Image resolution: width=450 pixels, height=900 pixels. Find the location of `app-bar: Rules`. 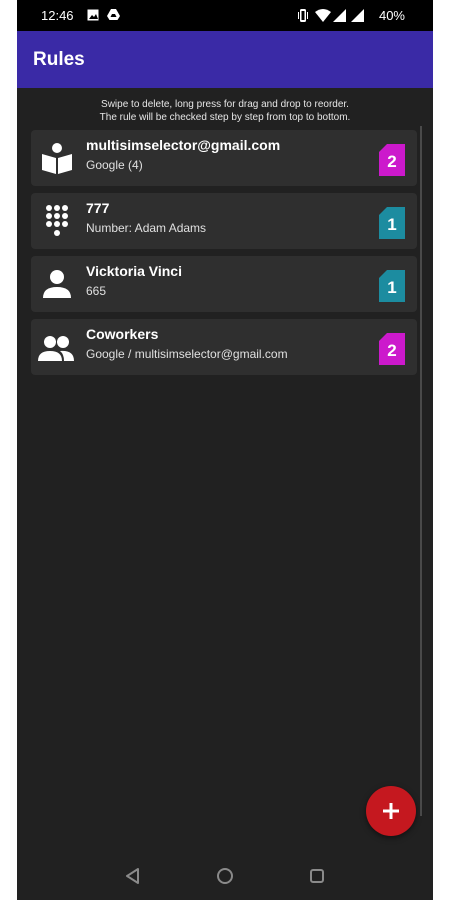

app-bar: Rules is located at coordinates (225, 59).